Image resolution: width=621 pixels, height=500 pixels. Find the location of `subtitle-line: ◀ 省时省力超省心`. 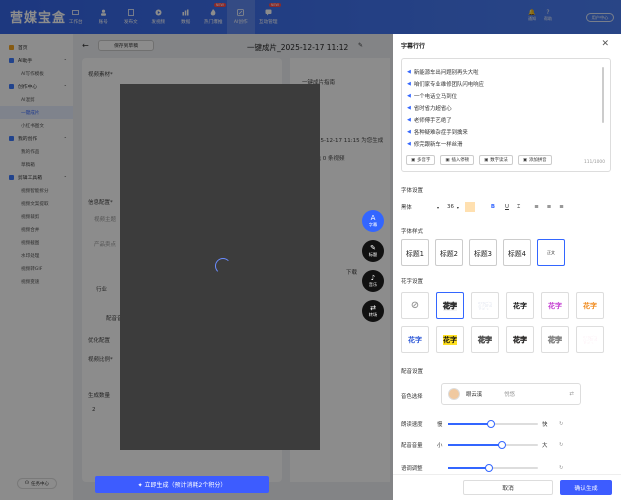

subtitle-line: ◀ 省时省力超省心 is located at coordinates (506, 108).